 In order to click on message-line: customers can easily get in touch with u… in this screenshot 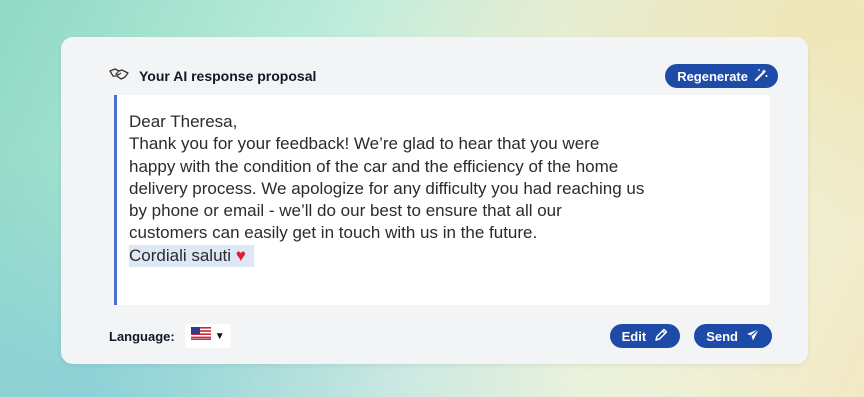, I will do `click(333, 233)`.